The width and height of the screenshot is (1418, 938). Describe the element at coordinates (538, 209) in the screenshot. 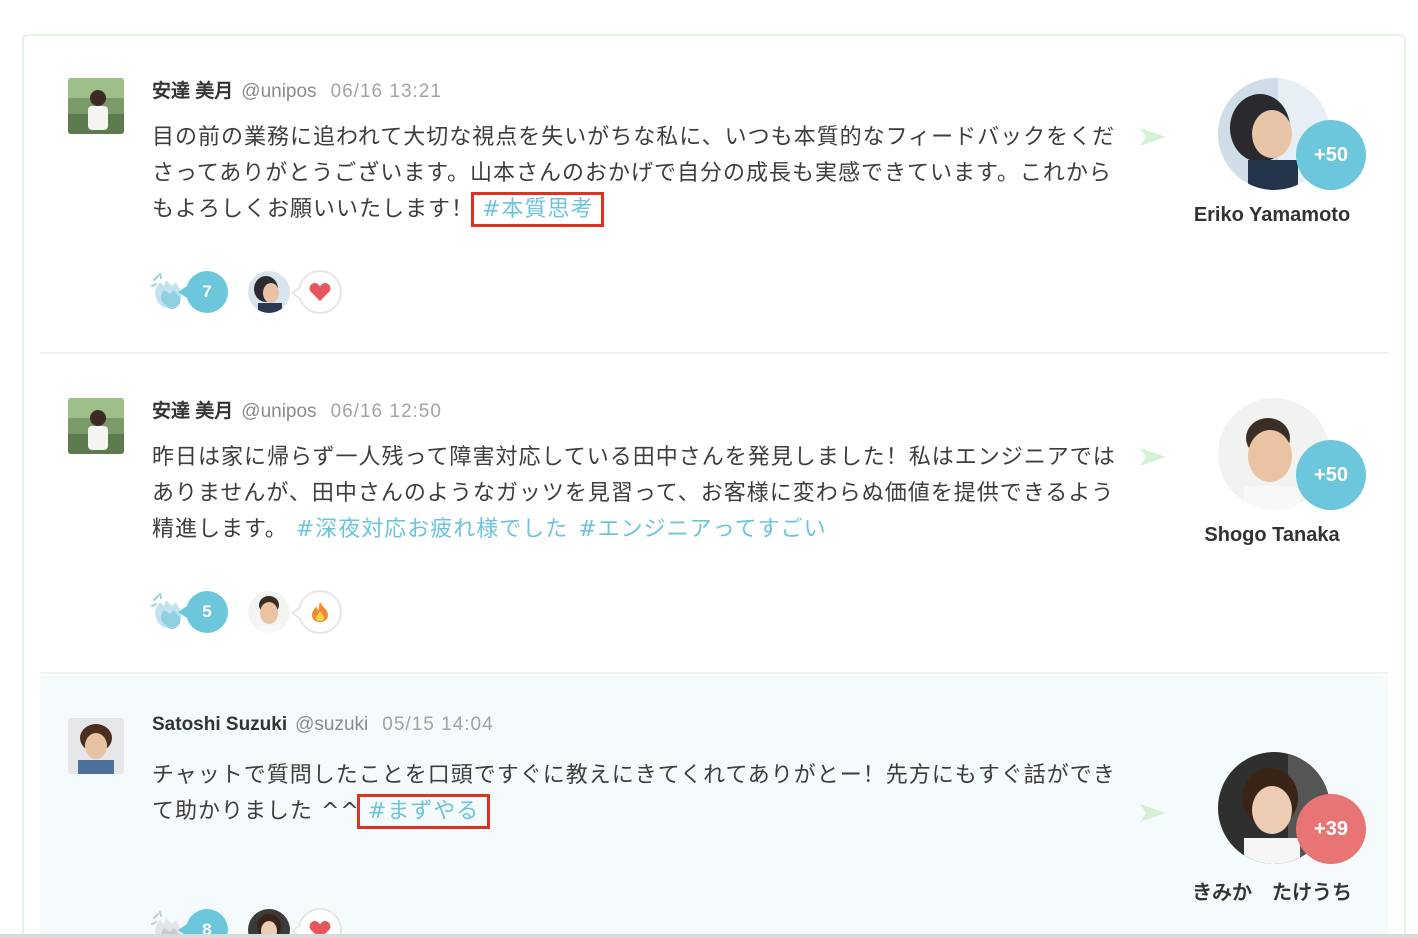

I see `hashtag-link: #本質思考` at that location.